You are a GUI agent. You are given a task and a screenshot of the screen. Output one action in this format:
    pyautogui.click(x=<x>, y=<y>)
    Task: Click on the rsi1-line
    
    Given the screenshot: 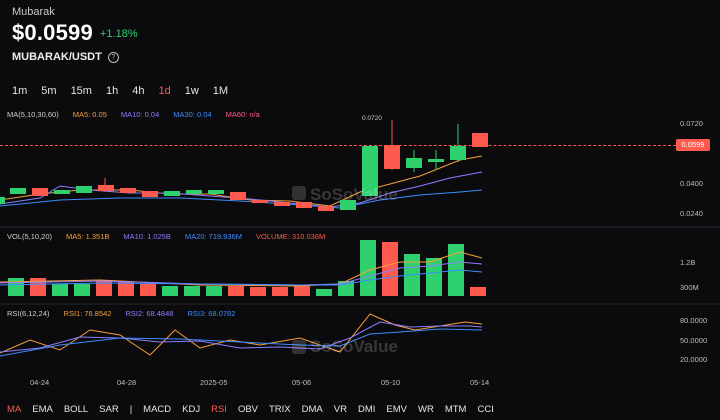 What is the action you would take?
    pyautogui.click(x=241, y=334)
    